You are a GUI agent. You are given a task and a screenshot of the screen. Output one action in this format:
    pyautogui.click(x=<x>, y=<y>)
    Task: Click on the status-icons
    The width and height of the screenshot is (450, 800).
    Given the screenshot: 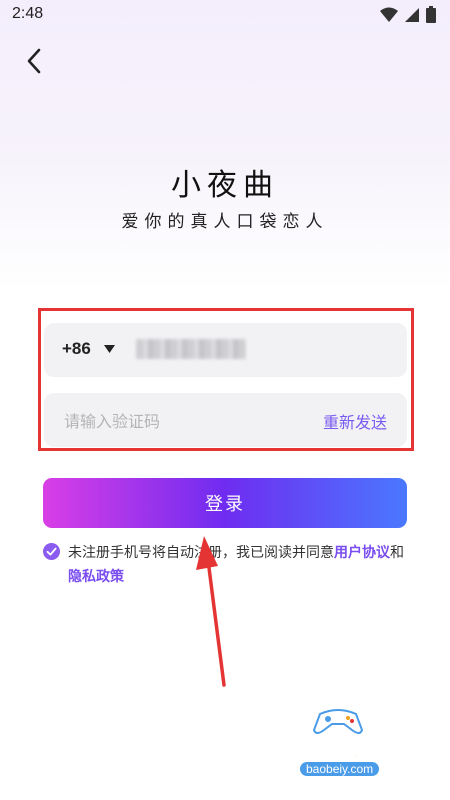 What is the action you would take?
    pyautogui.click(x=408, y=14)
    